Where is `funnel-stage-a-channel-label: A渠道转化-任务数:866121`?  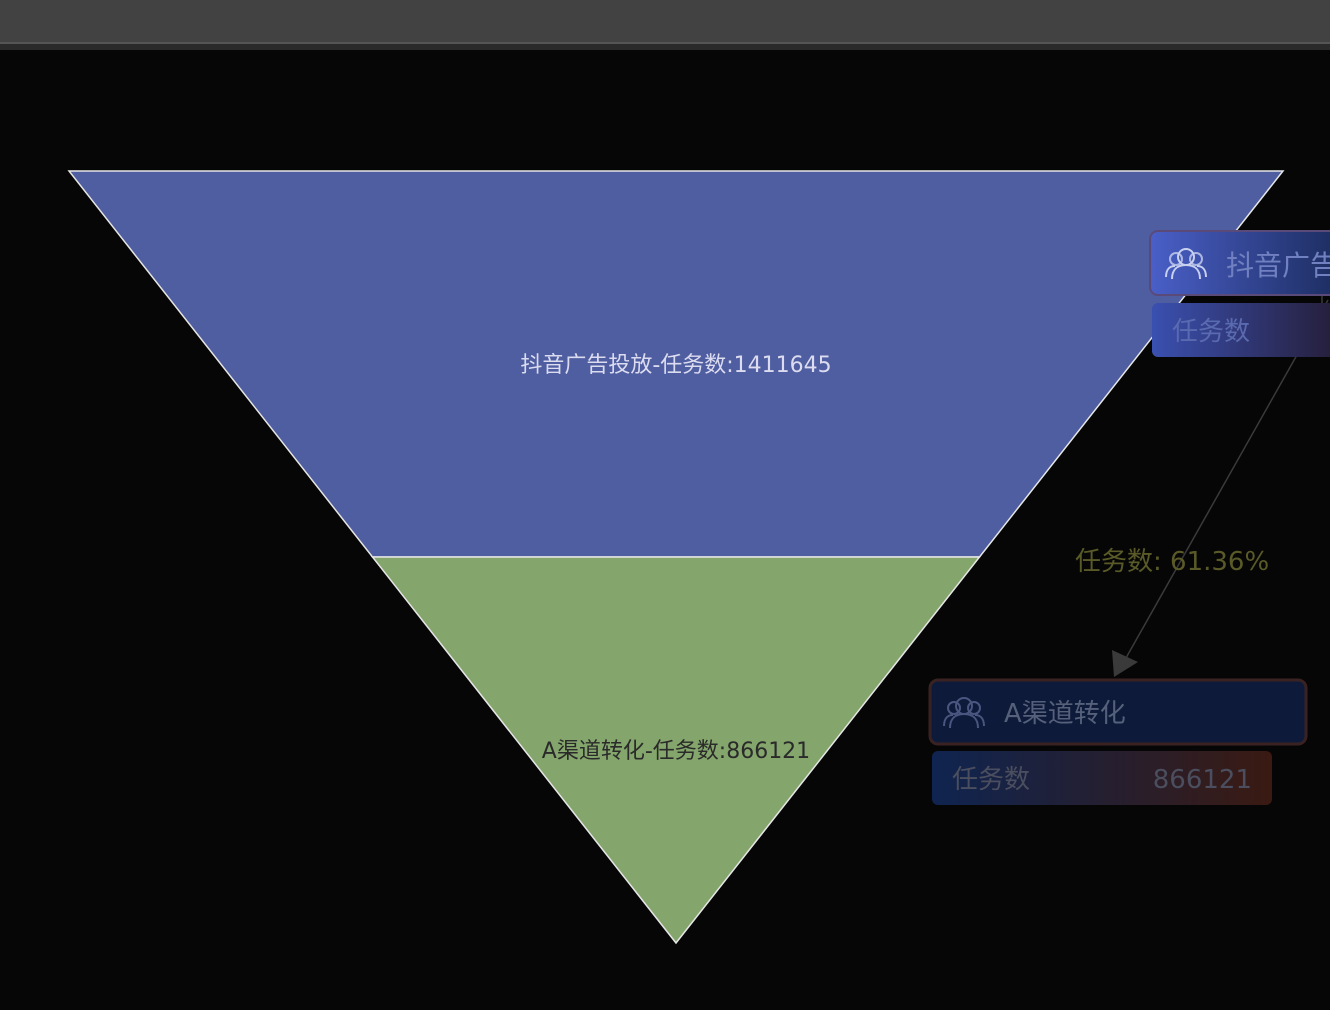 funnel-stage-a-channel-label: A渠道转化-任务数:866121 is located at coordinates (676, 751).